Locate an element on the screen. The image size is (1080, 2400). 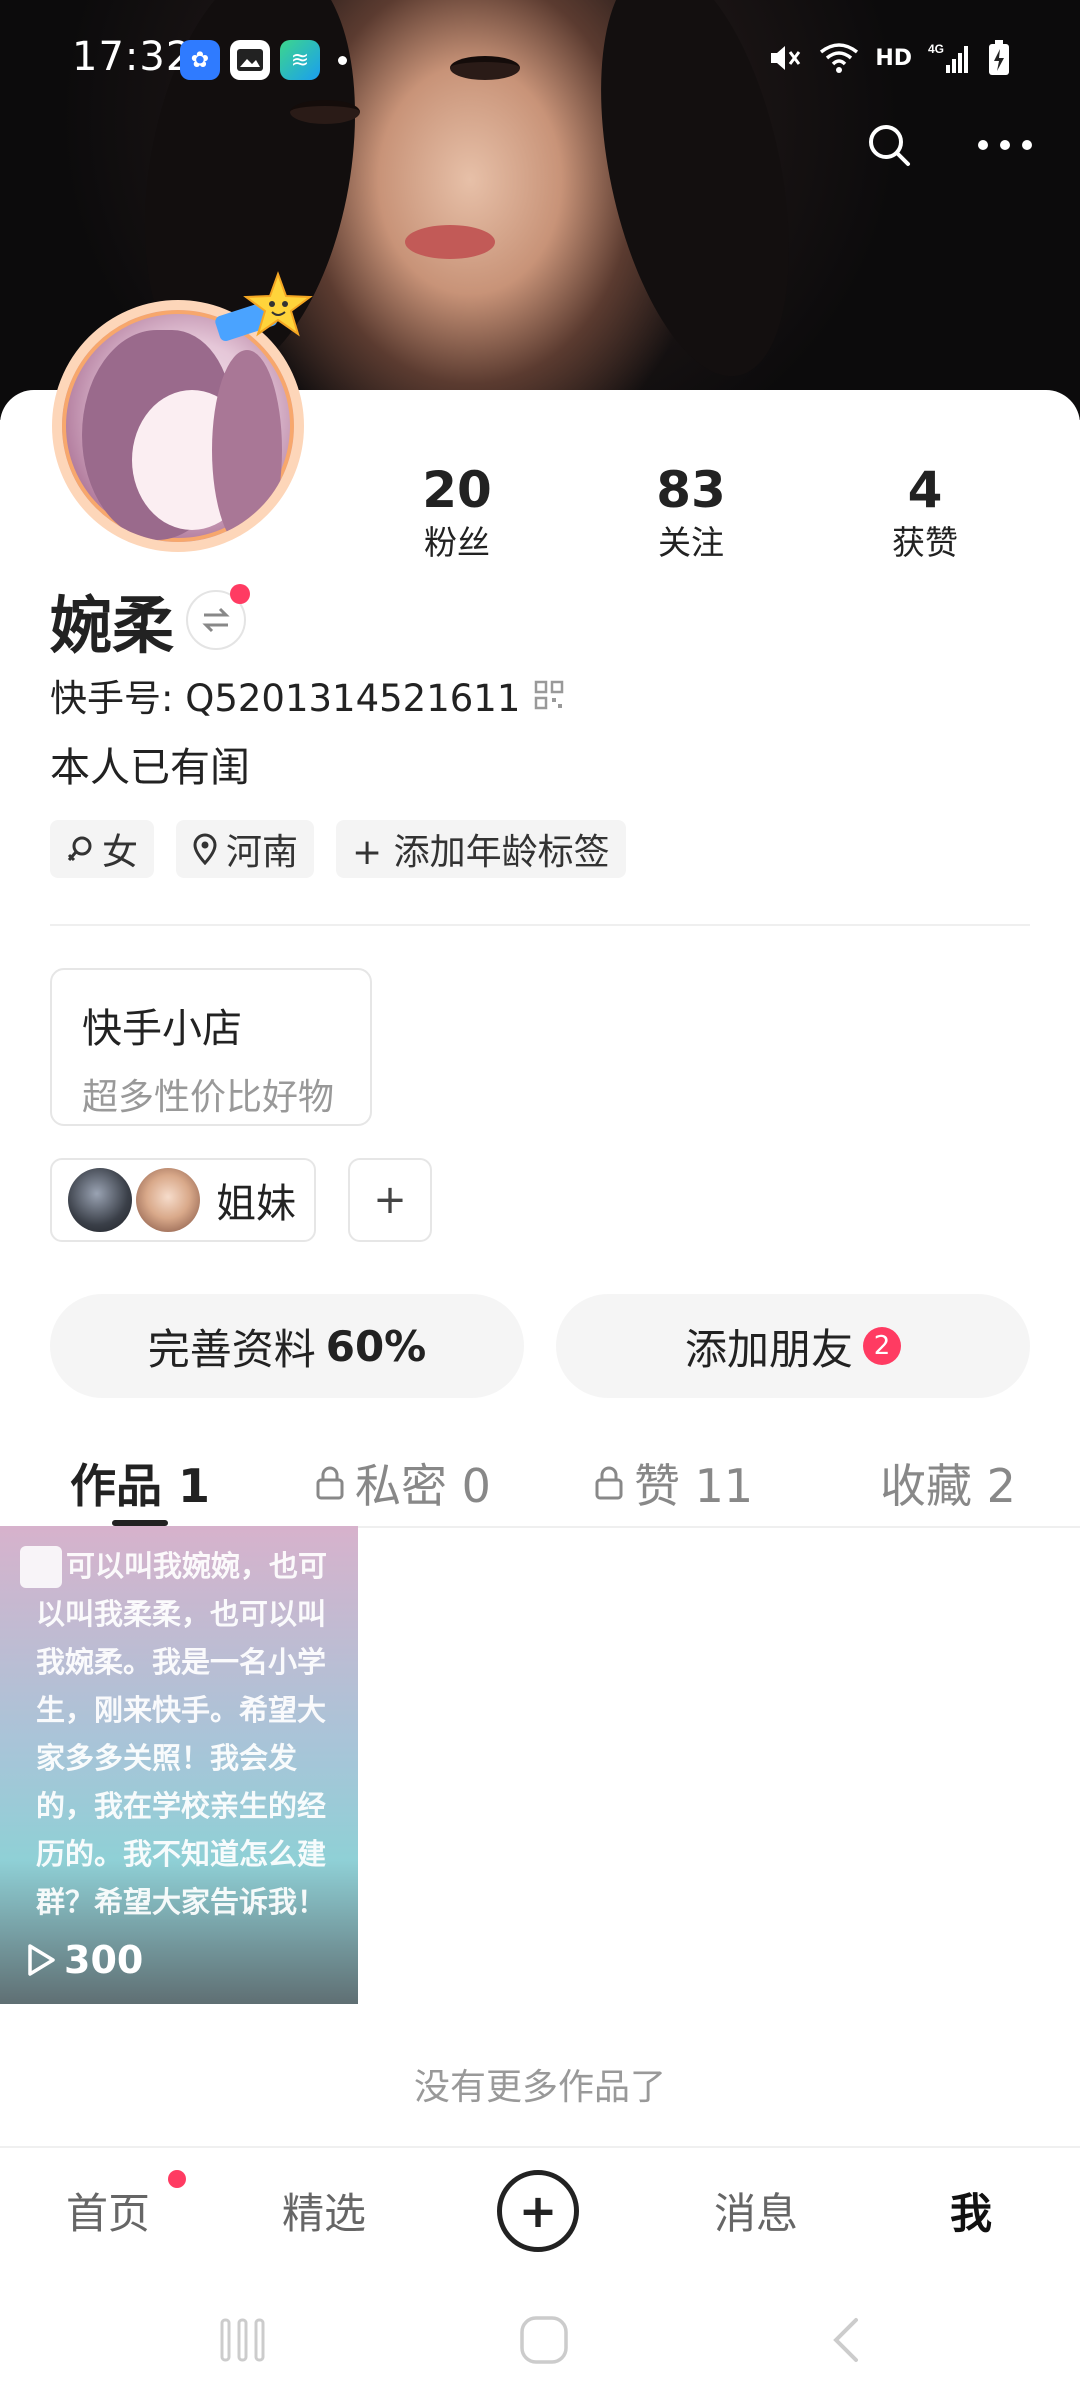
complete-profile-label: 完善资料 is located at coordinates (231, 1349).